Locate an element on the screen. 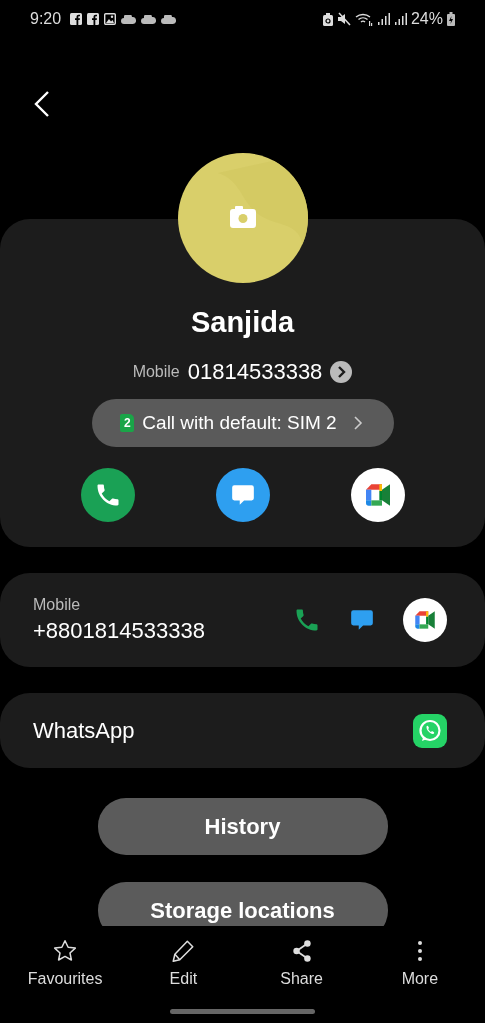  battery-percentage: 24% is located at coordinates (426, 19).